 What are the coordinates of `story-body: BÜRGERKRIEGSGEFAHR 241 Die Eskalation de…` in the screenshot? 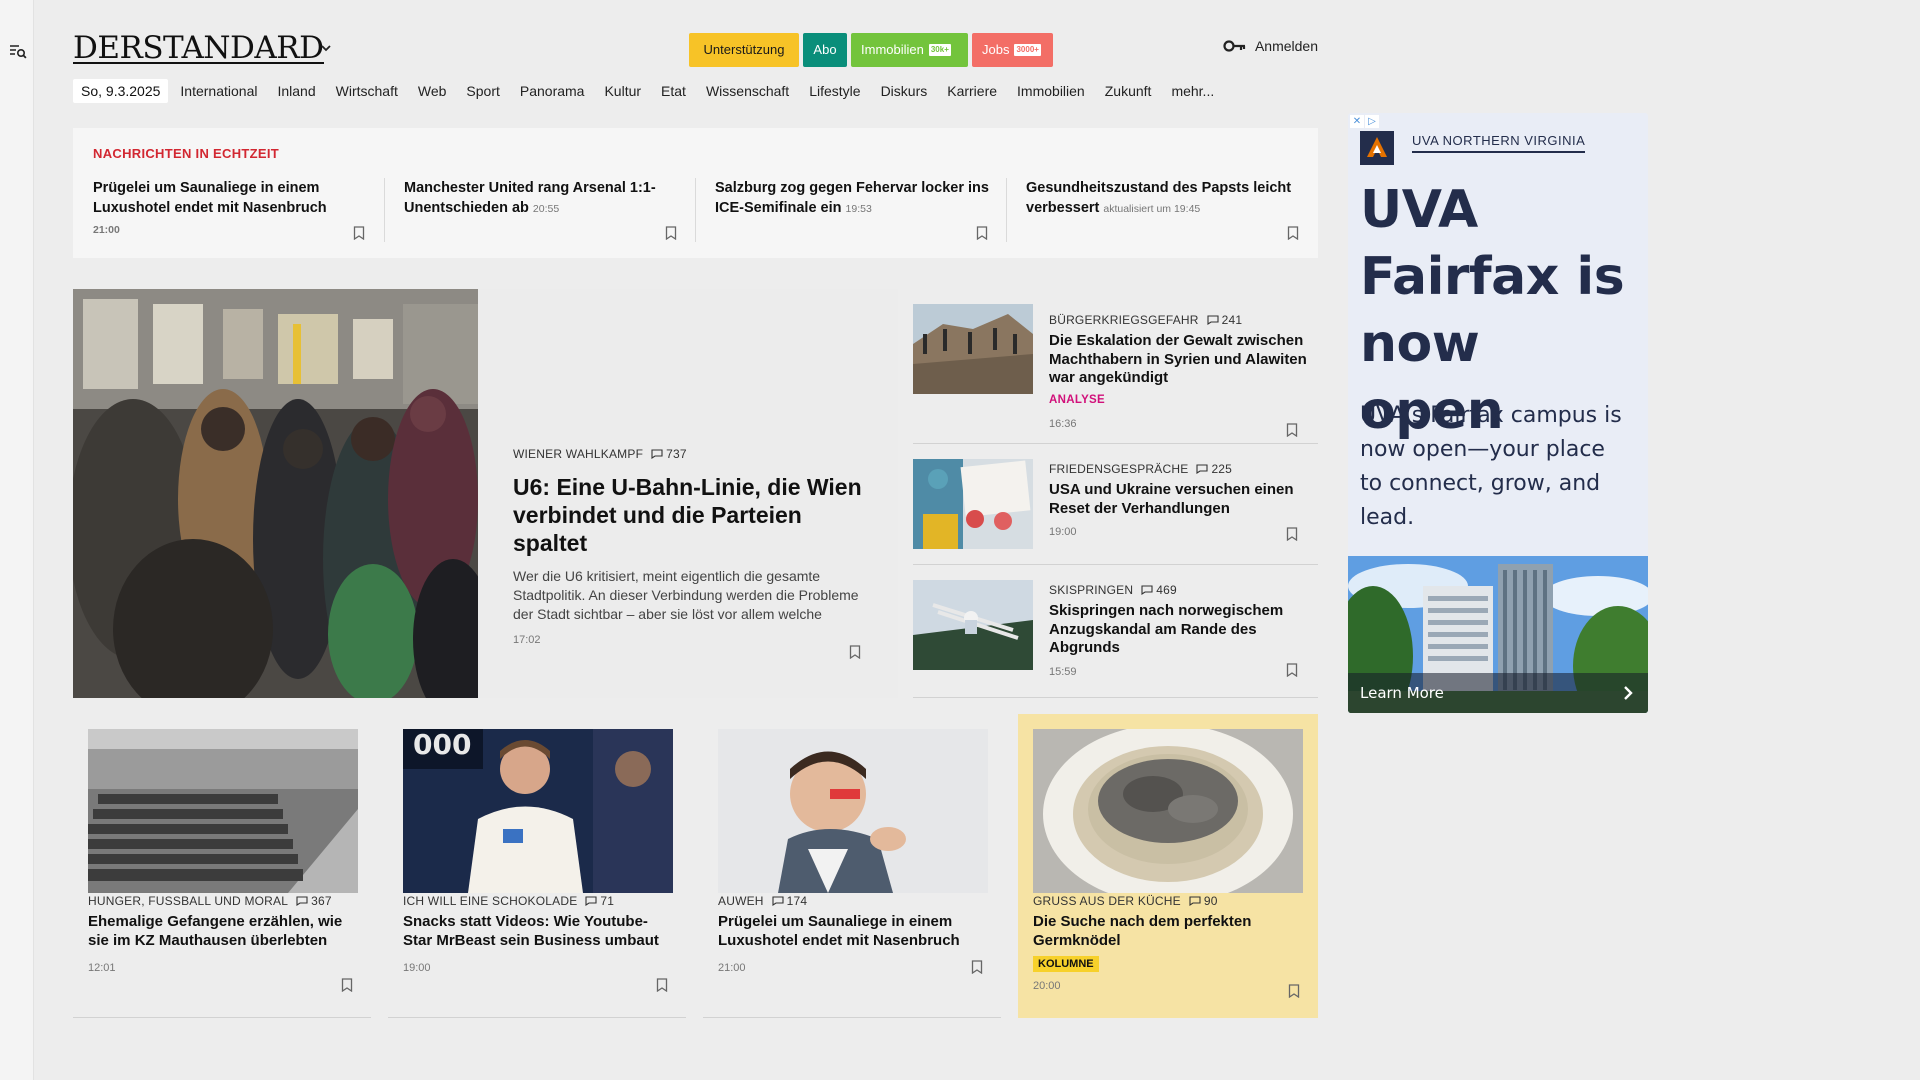 It's located at (1179, 371).